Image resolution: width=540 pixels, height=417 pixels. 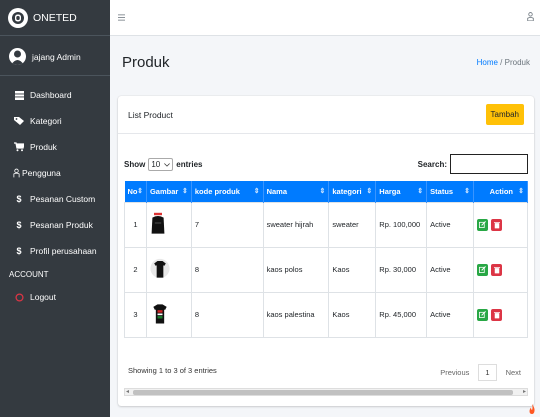 What do you see at coordinates (135, 314) in the screenshot?
I see `cell-no: 3` at bounding box center [135, 314].